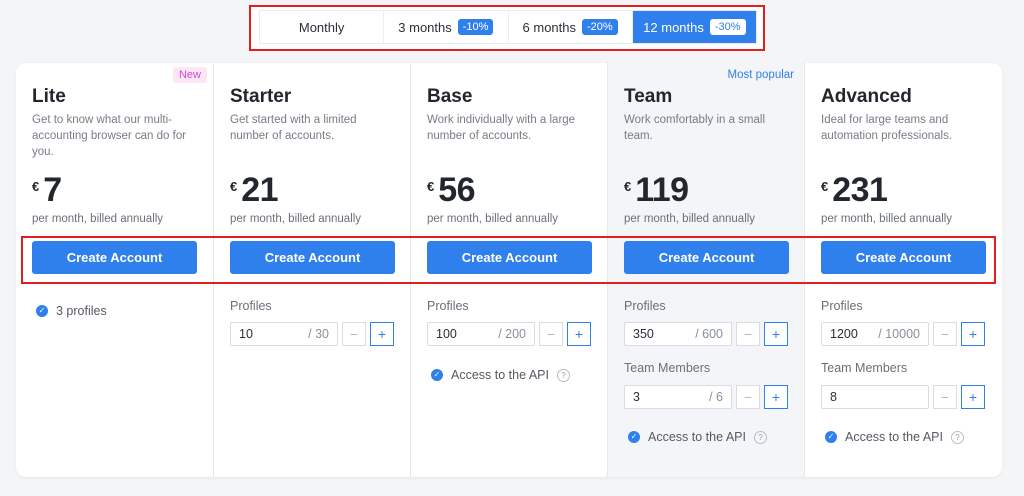 This screenshot has width=1024, height=496. I want to click on profiles-value: 10, so click(246, 334).